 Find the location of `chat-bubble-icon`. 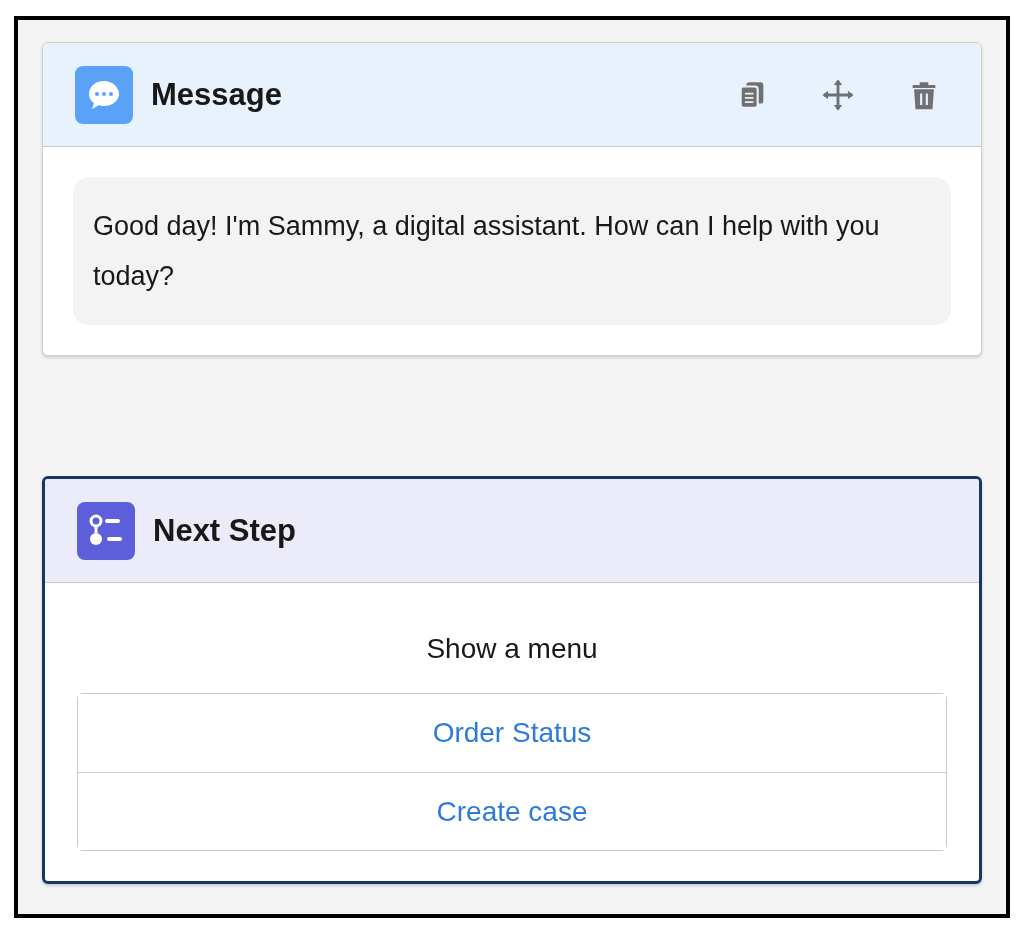

chat-bubble-icon is located at coordinates (104, 94).